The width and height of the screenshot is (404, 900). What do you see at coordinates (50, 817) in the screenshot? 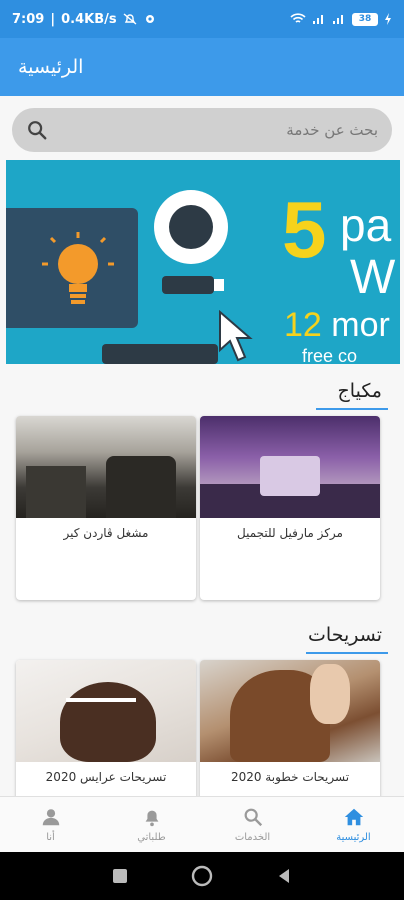
I see `person-icon` at bounding box center [50, 817].